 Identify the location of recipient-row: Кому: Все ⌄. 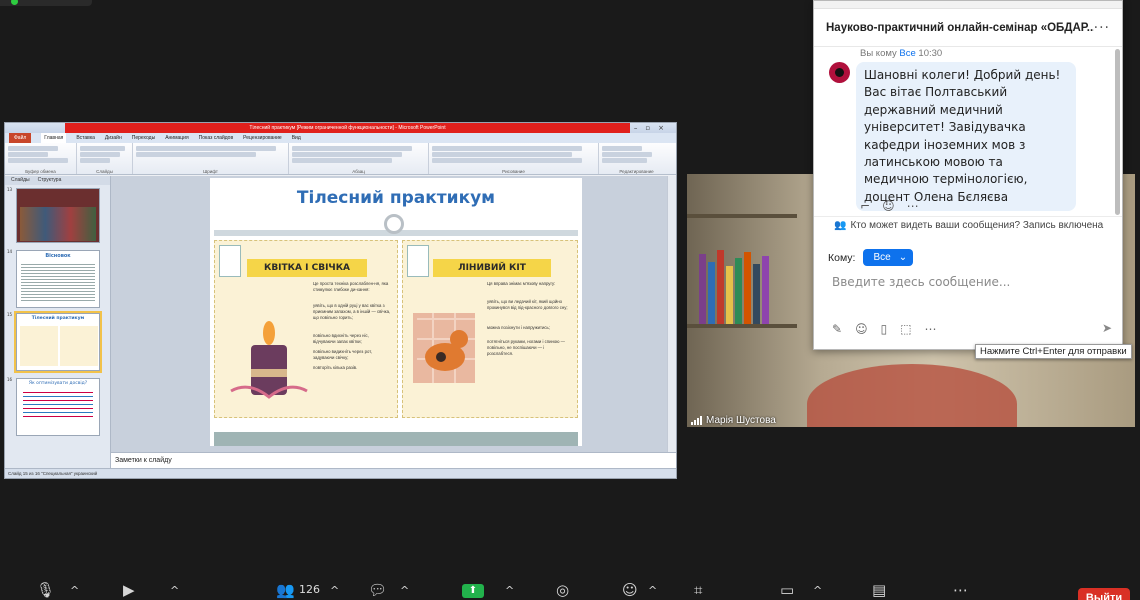
(871, 257).